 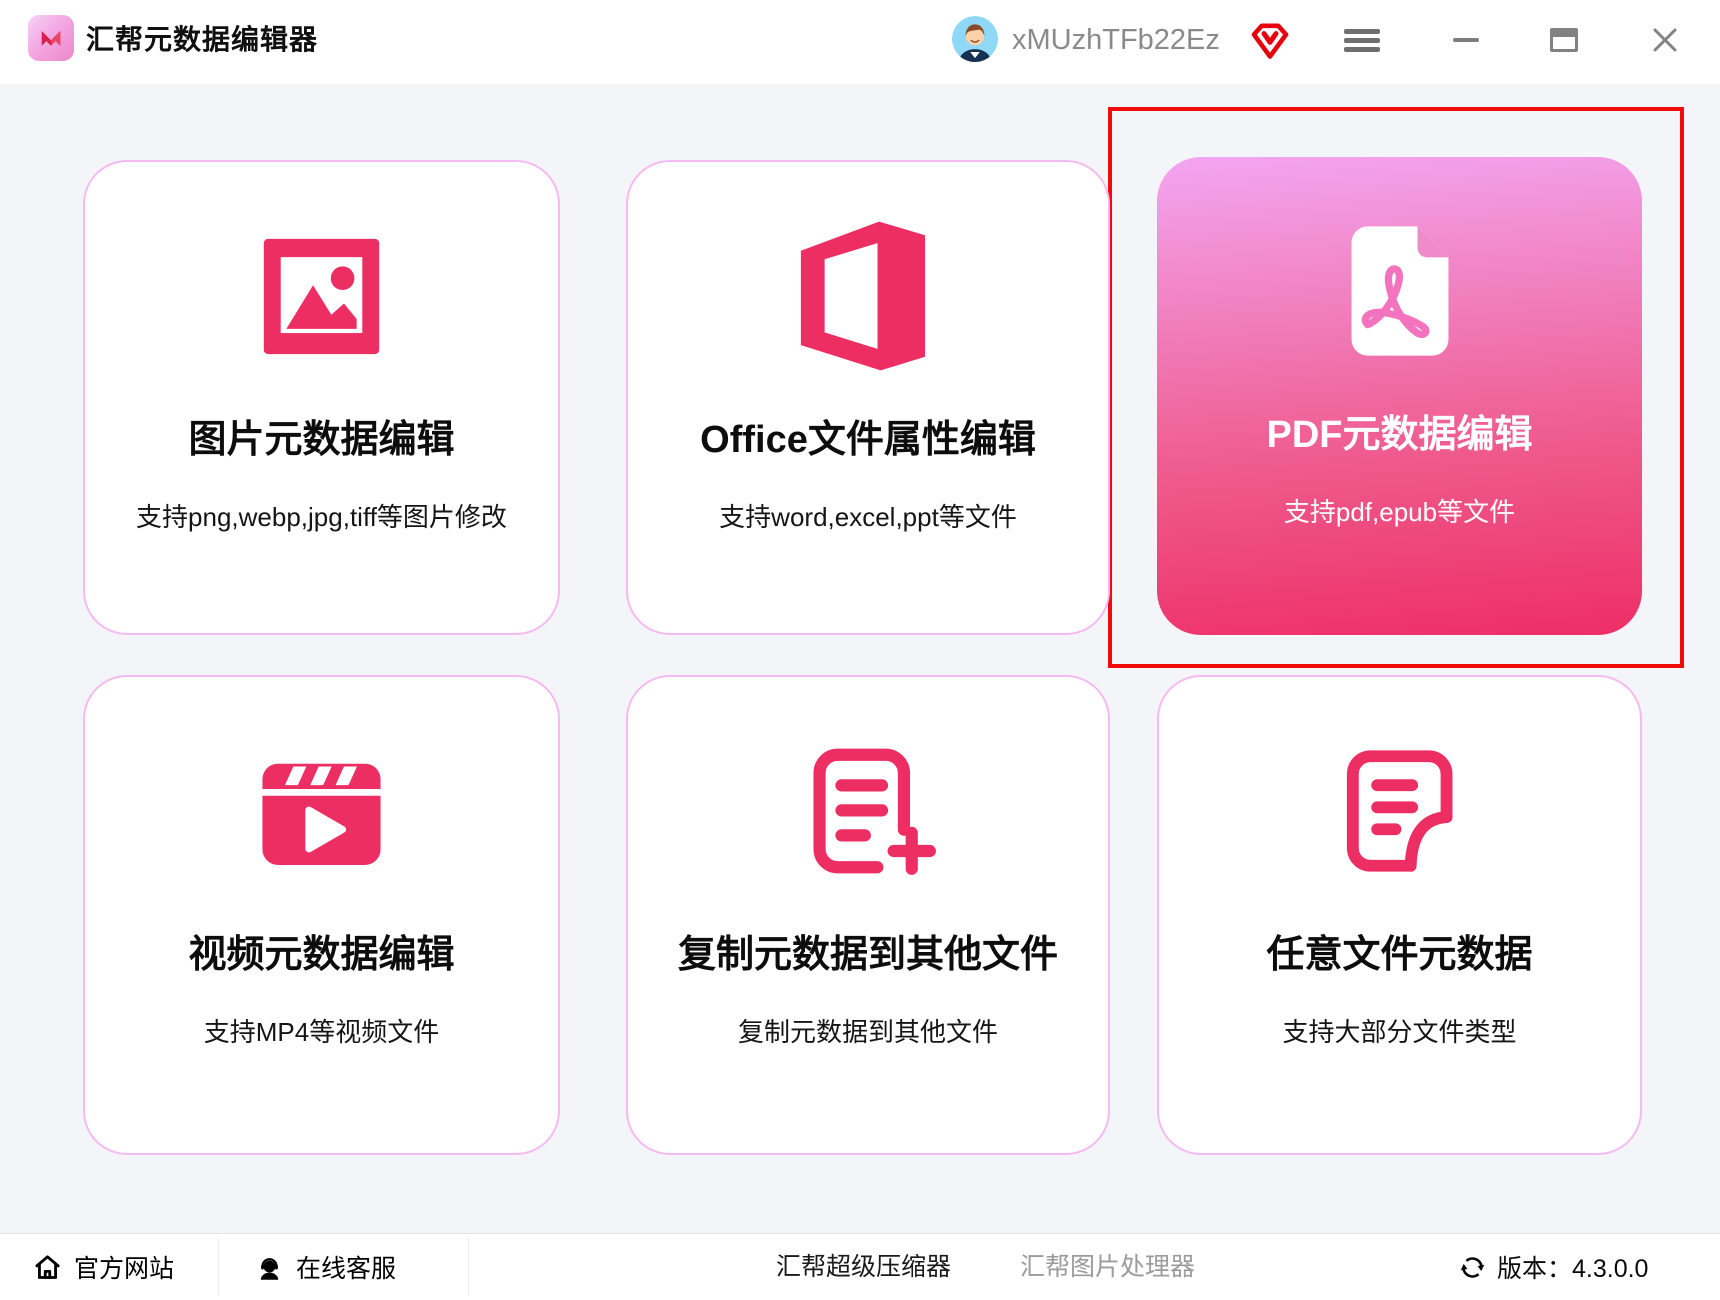 I want to click on card-title: PDF元数据编辑, so click(x=1399, y=435).